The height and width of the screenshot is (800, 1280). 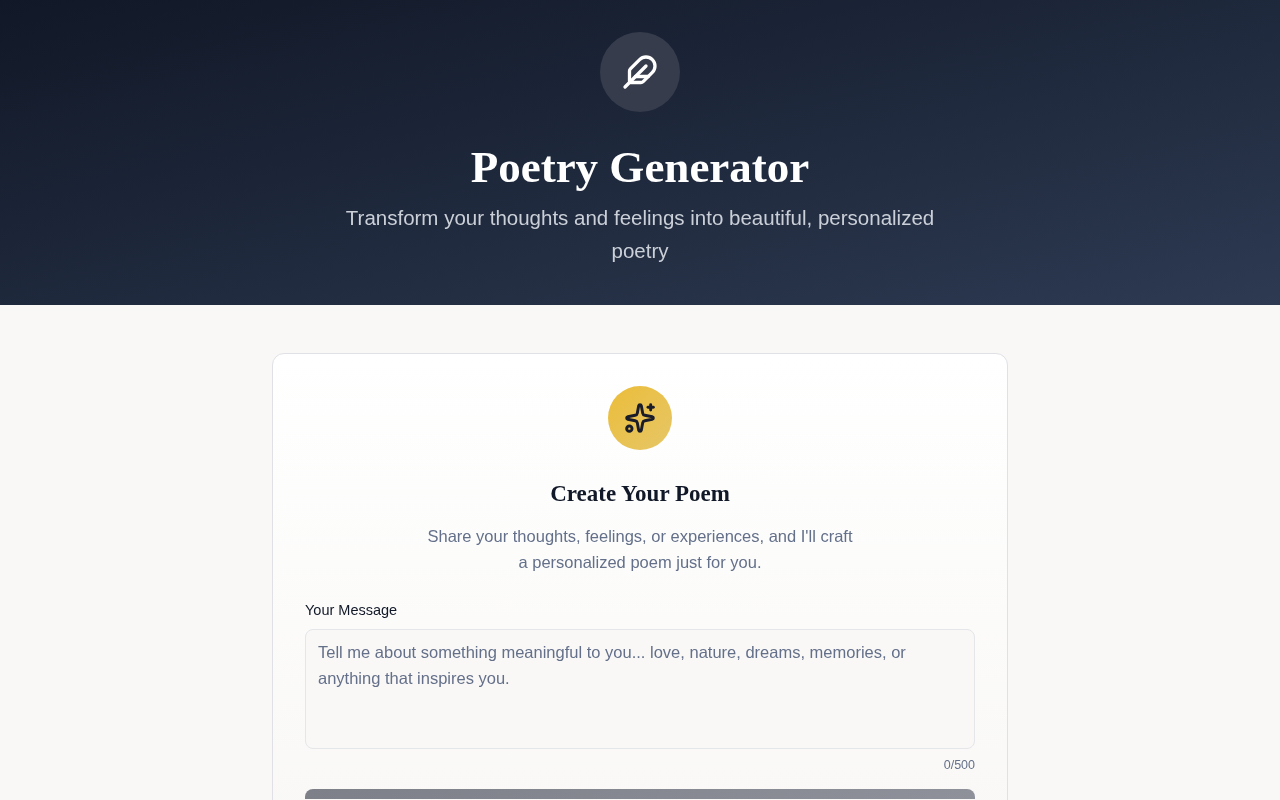 What do you see at coordinates (640, 549) in the screenshot?
I see `card-description: Share your thoughts, feelings, or experiences, and I'll craft a personalized poem just for you.` at bounding box center [640, 549].